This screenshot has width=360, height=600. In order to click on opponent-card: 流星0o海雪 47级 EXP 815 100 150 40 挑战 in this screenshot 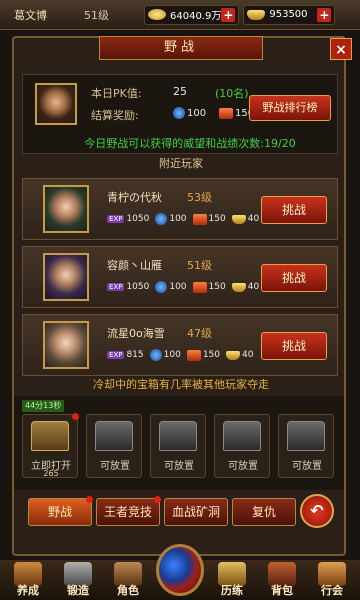, I will do `click(180, 345)`.